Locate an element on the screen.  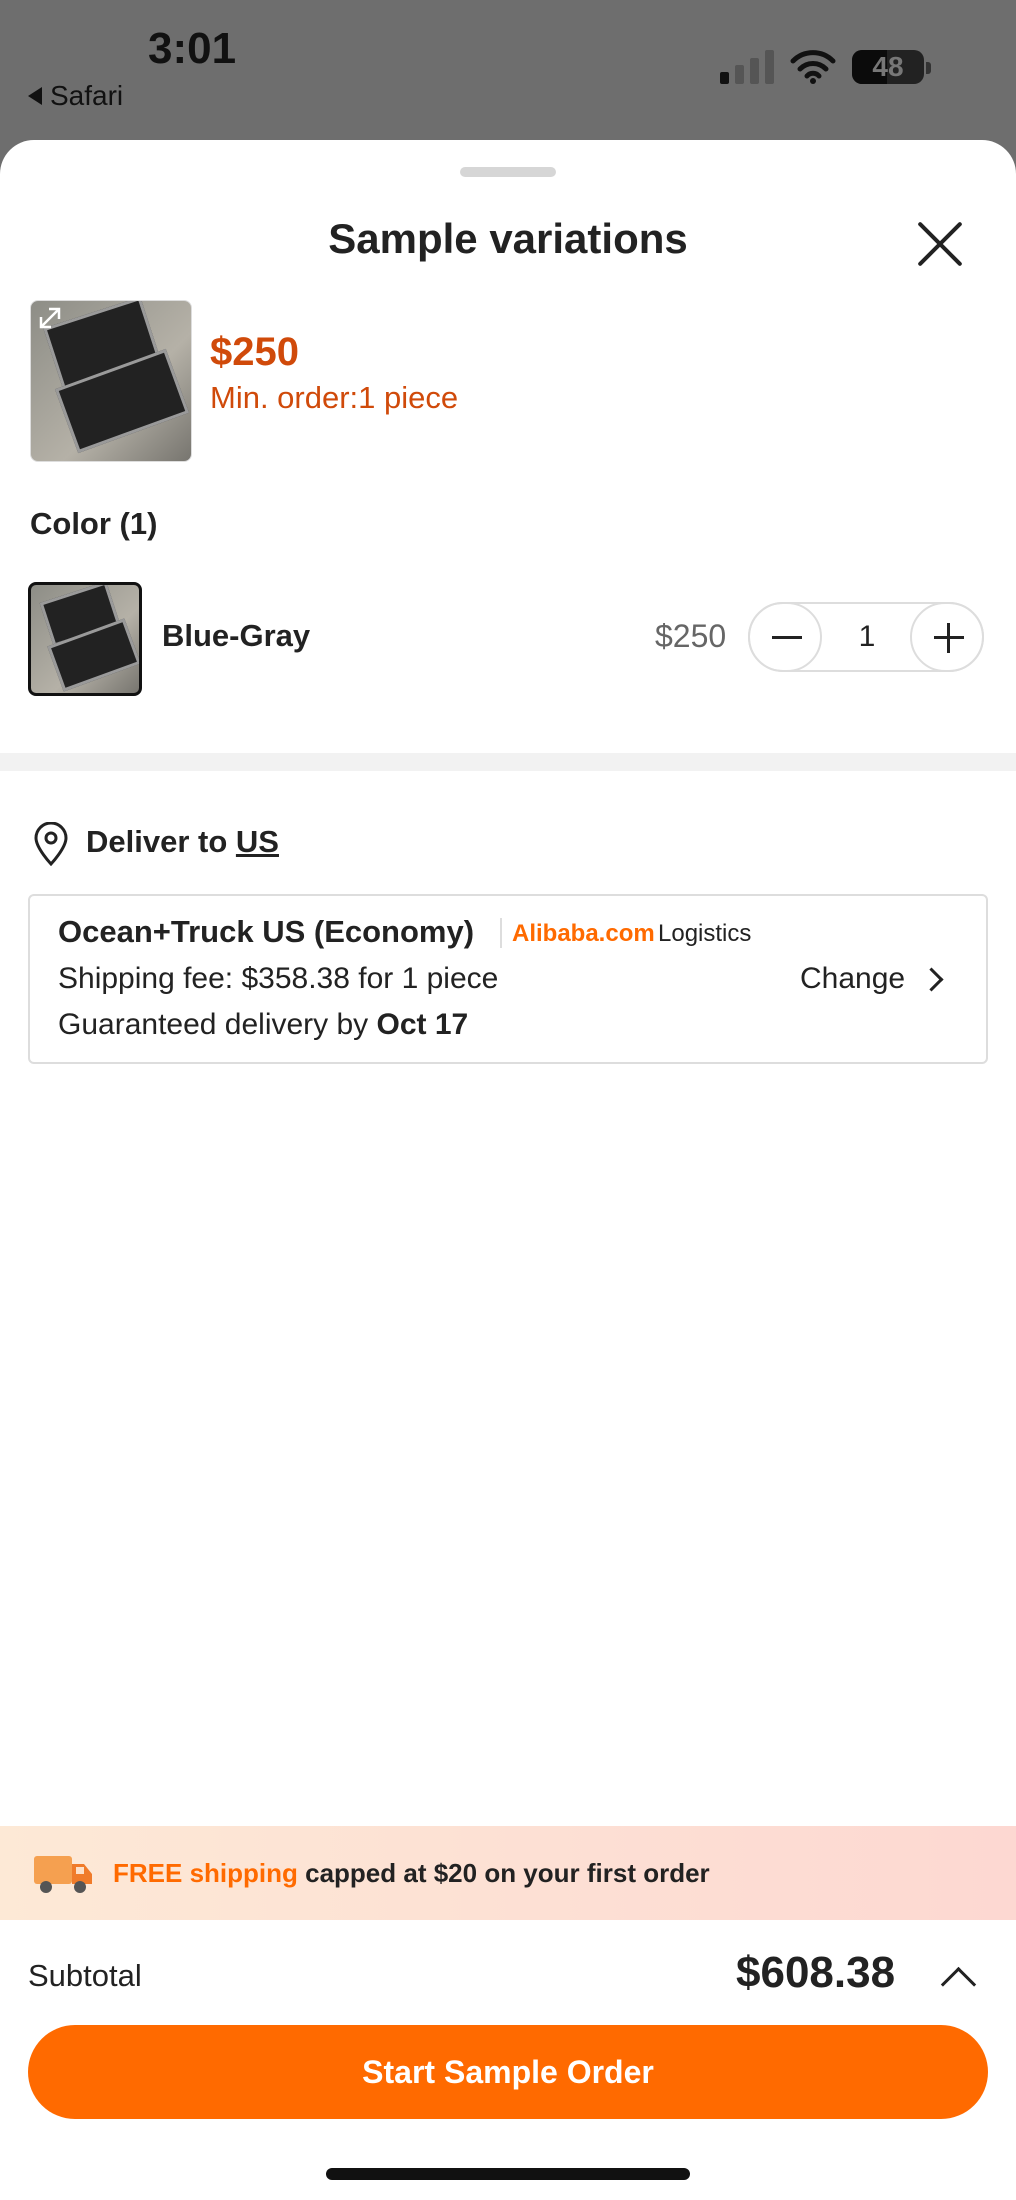
cellular-signal-icon is located at coordinates (747, 67).